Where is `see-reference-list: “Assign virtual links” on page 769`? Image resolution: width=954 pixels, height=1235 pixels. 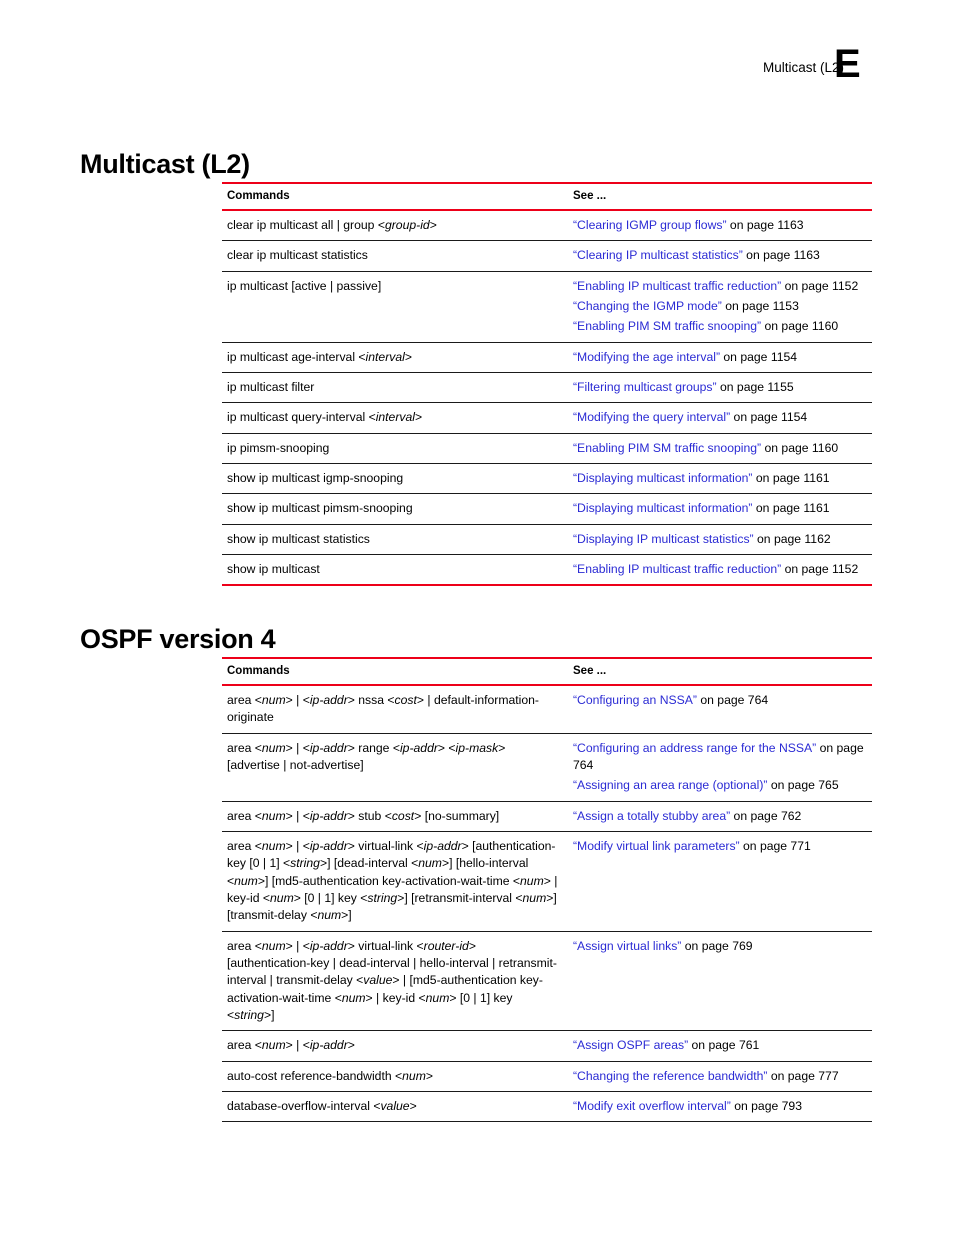
see-reference-list: “Assign virtual links” on page 769 is located at coordinates (718, 946).